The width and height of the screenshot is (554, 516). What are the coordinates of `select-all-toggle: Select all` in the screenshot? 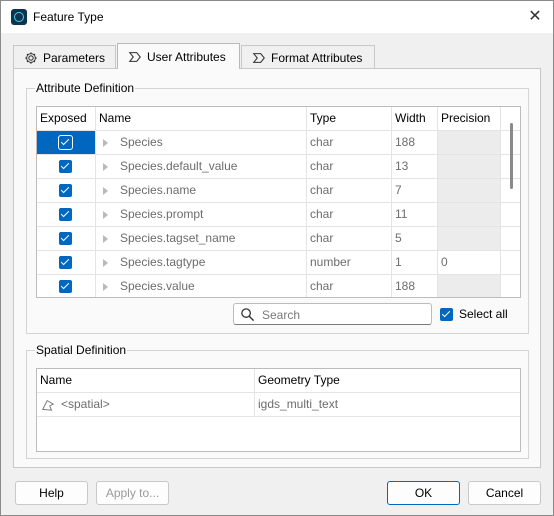 It's located at (474, 314).